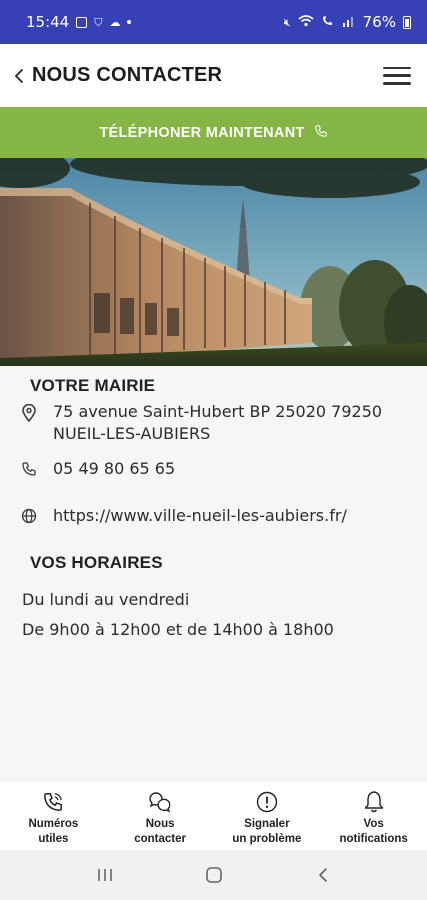  Describe the element at coordinates (373, 816) in the screenshot. I see `nav-notifications: Vos notifications` at that location.